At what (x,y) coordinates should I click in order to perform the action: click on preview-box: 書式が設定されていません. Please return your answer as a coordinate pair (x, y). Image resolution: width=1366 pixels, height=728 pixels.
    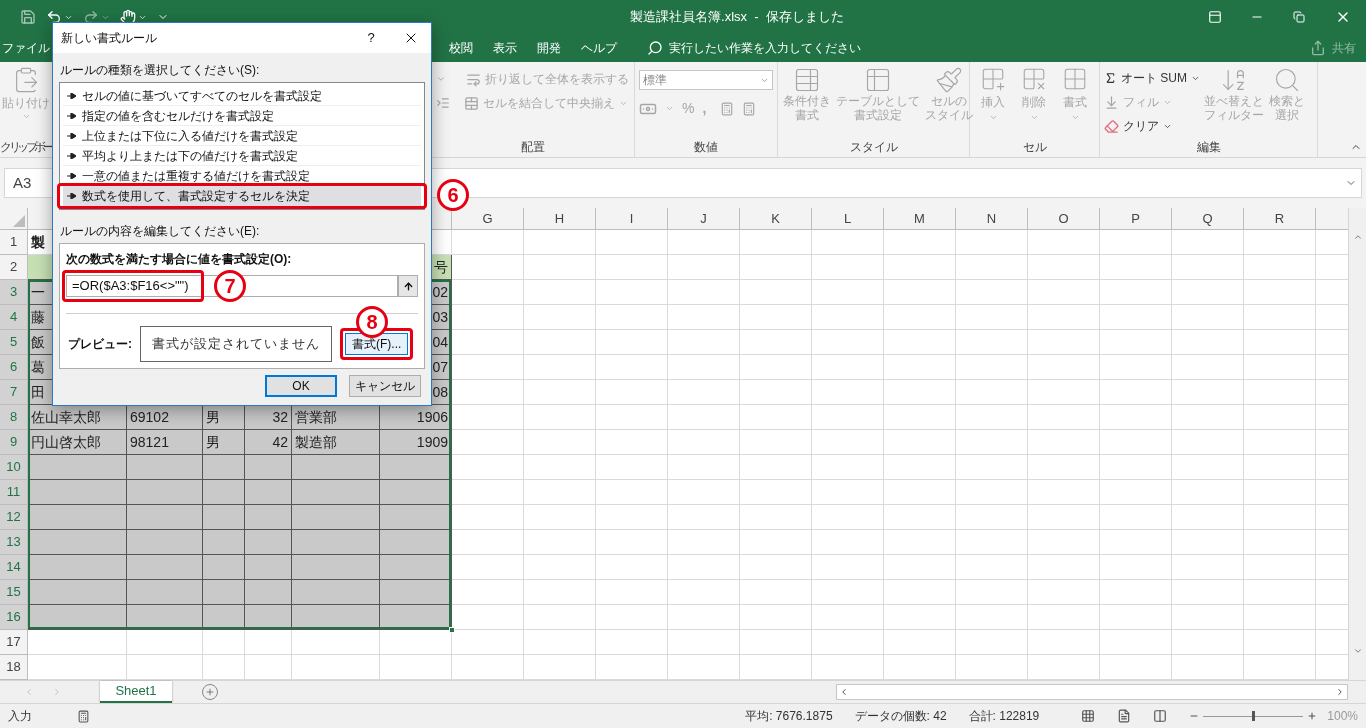
    Looking at the image, I should click on (236, 344).